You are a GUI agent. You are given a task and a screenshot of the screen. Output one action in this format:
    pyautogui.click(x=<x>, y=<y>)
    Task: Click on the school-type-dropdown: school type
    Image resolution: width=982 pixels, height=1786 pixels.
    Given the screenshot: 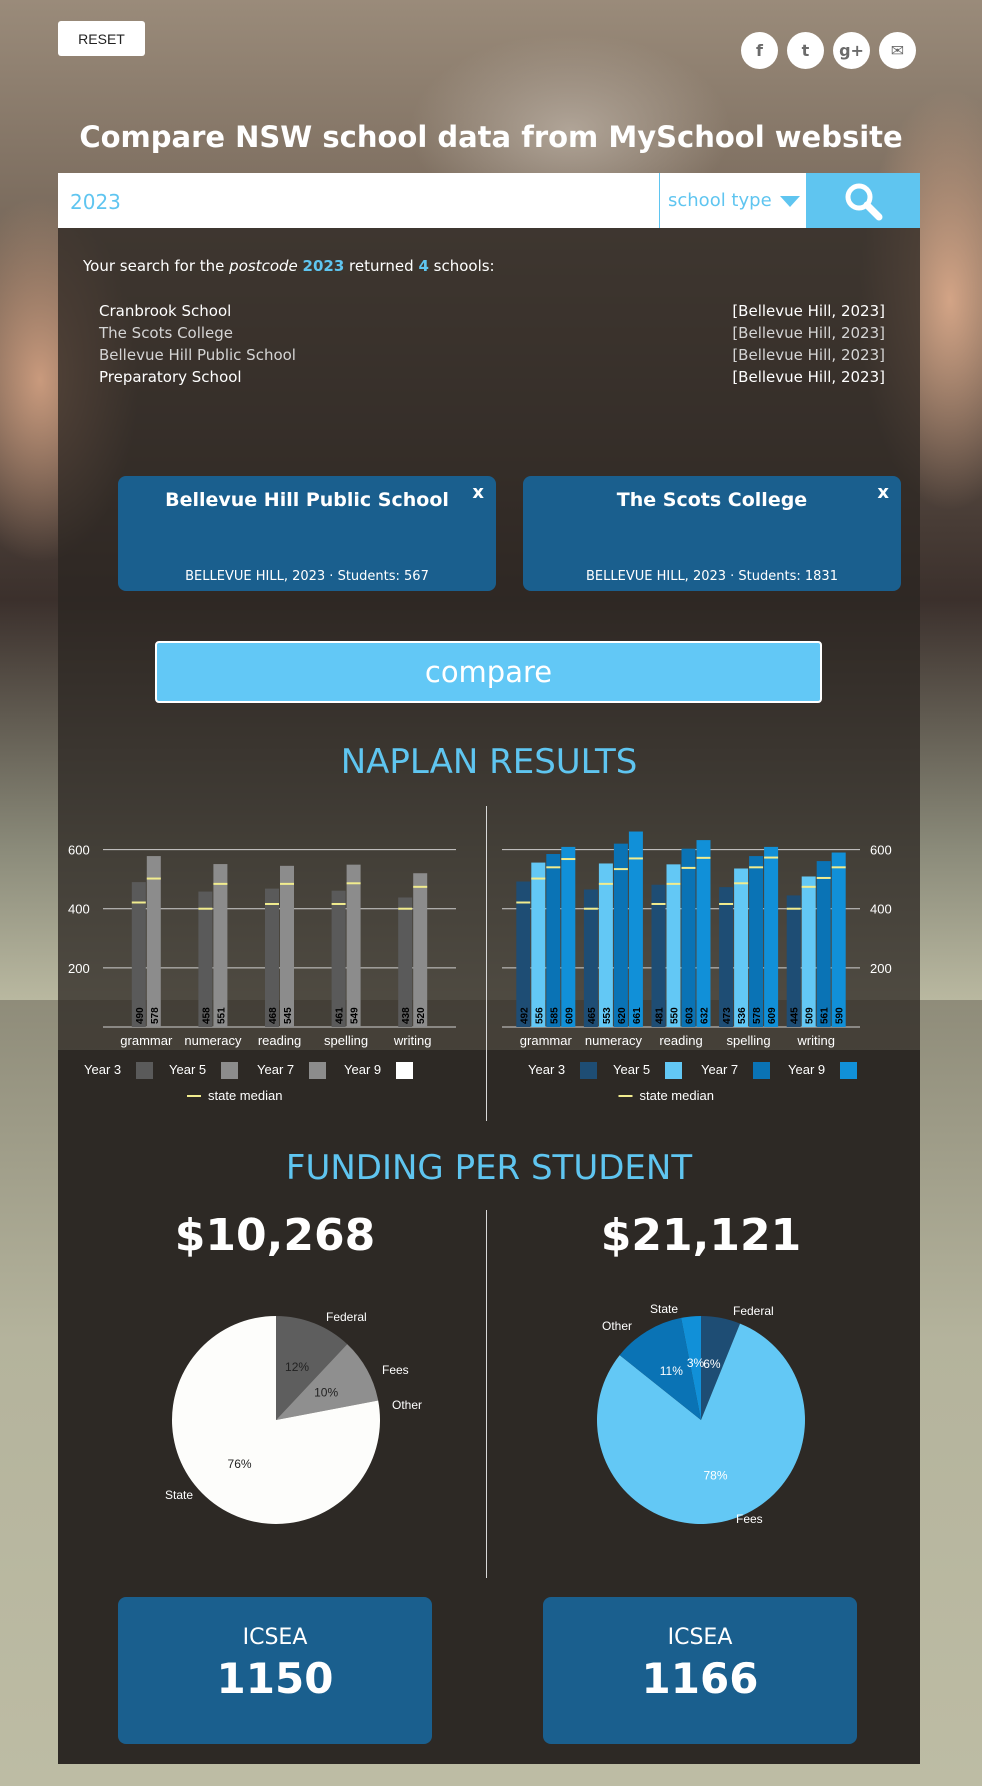 What is the action you would take?
    pyautogui.click(x=731, y=200)
    